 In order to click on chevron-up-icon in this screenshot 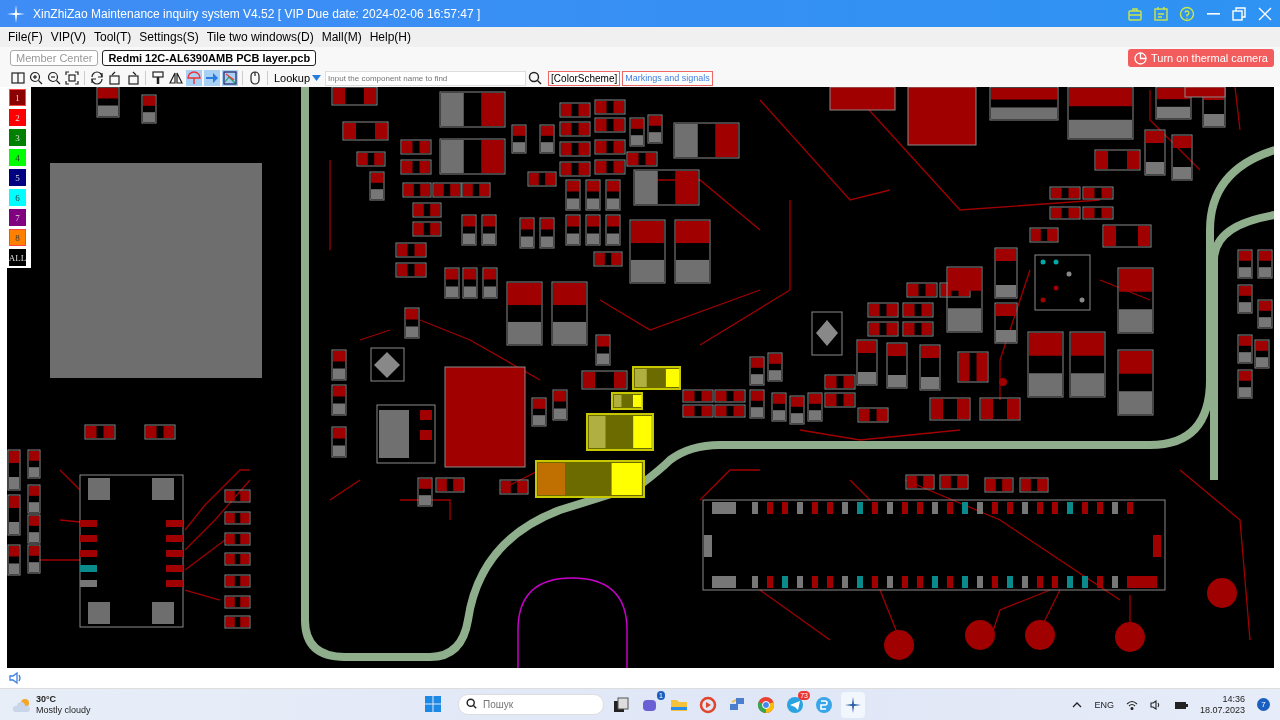, I will do `click(1077, 704)`.